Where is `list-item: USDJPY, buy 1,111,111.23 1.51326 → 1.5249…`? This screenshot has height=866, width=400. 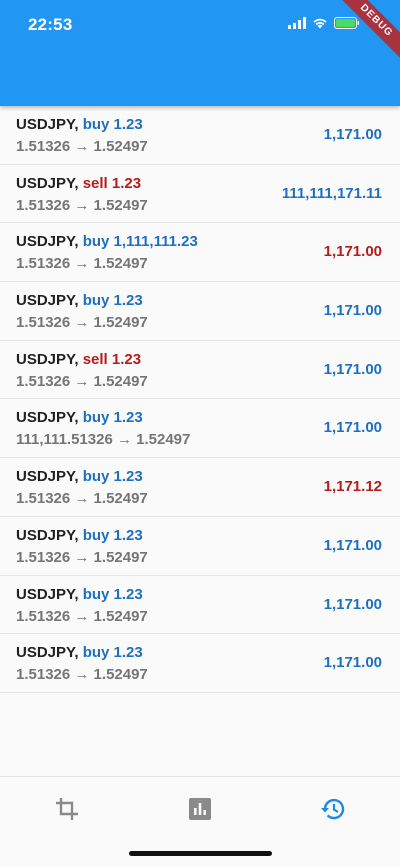 list-item: USDJPY, buy 1,111,111.23 1.51326 → 1.5249… is located at coordinates (200, 253).